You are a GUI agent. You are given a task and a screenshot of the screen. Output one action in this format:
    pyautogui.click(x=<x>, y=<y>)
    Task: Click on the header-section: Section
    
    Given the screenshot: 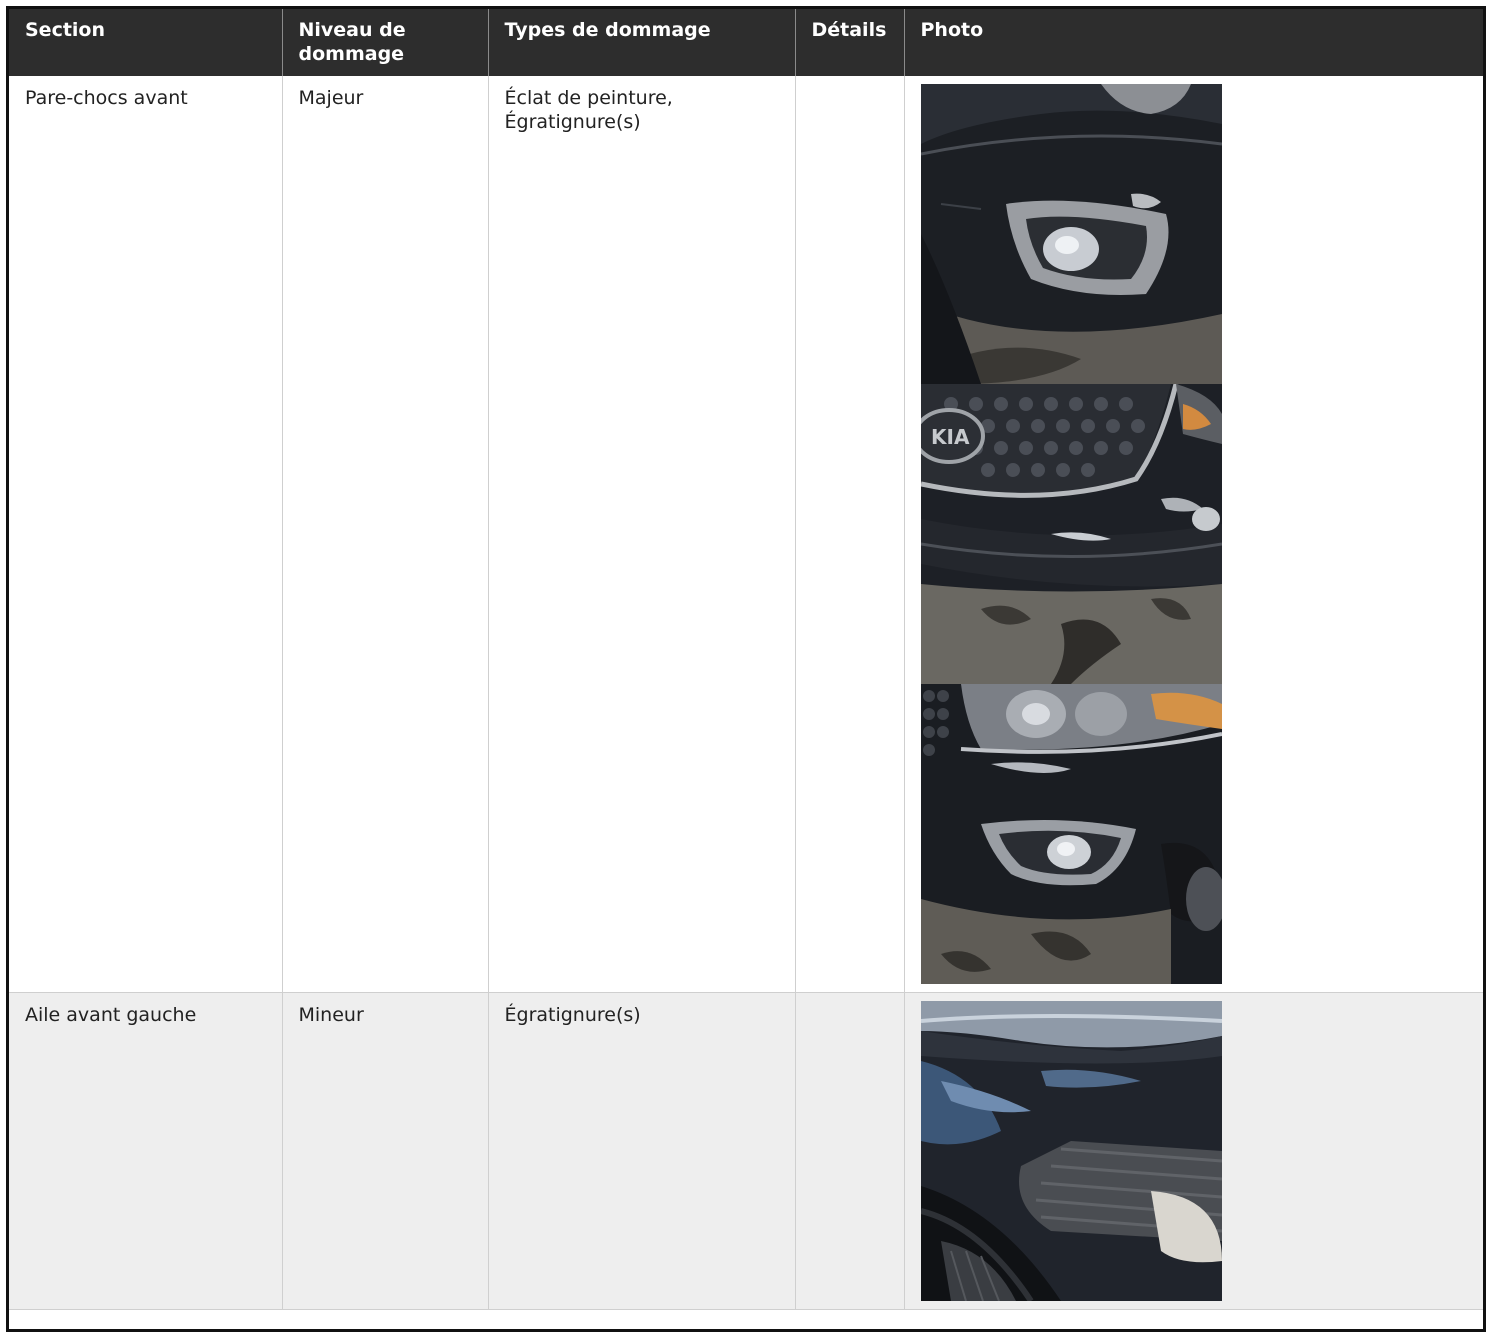 What is the action you would take?
    pyautogui.click(x=146, y=42)
    